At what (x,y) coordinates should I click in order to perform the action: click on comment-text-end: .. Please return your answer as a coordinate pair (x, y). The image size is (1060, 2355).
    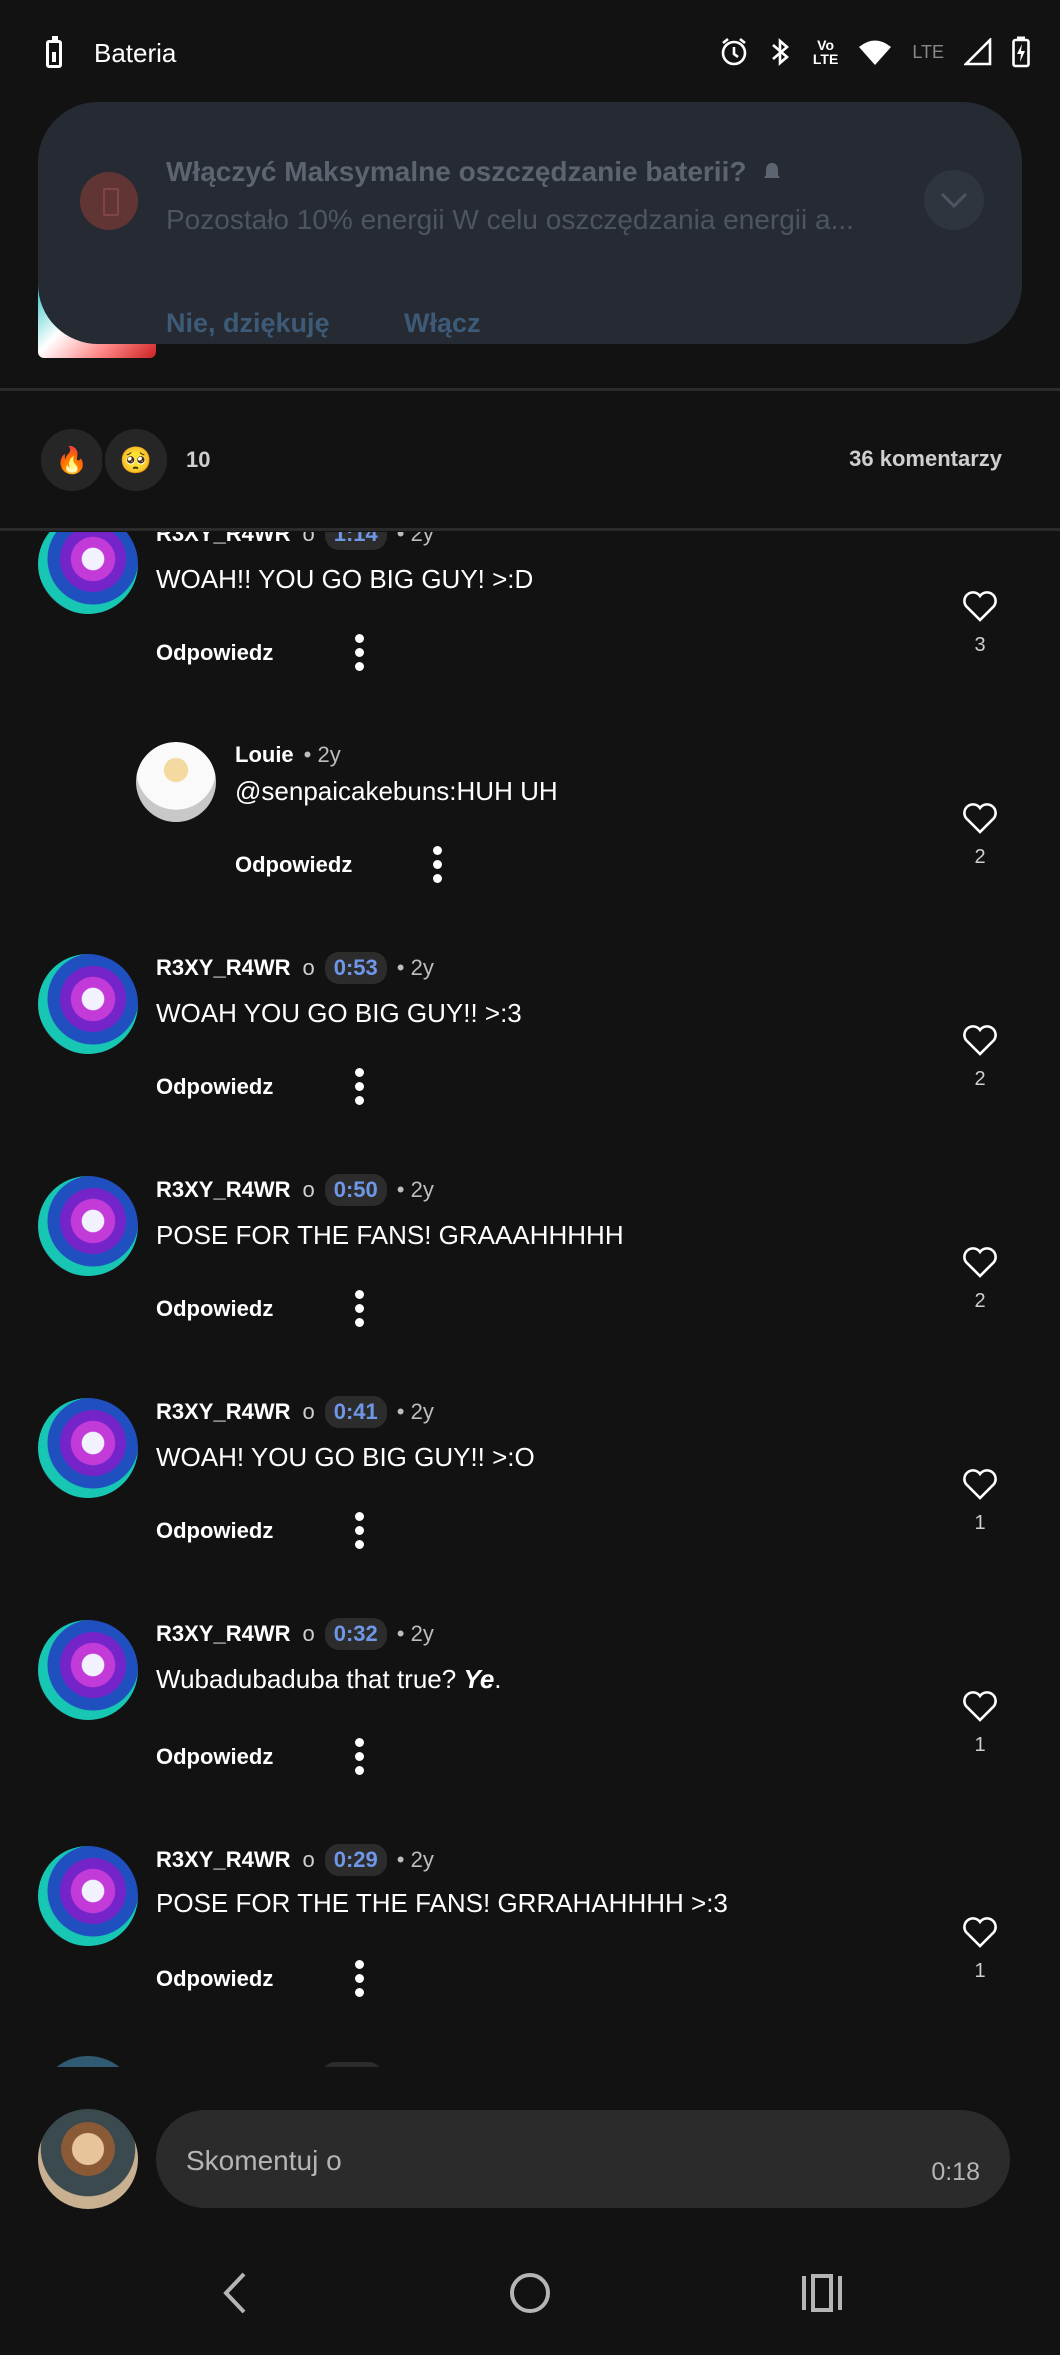
    Looking at the image, I should click on (498, 1679).